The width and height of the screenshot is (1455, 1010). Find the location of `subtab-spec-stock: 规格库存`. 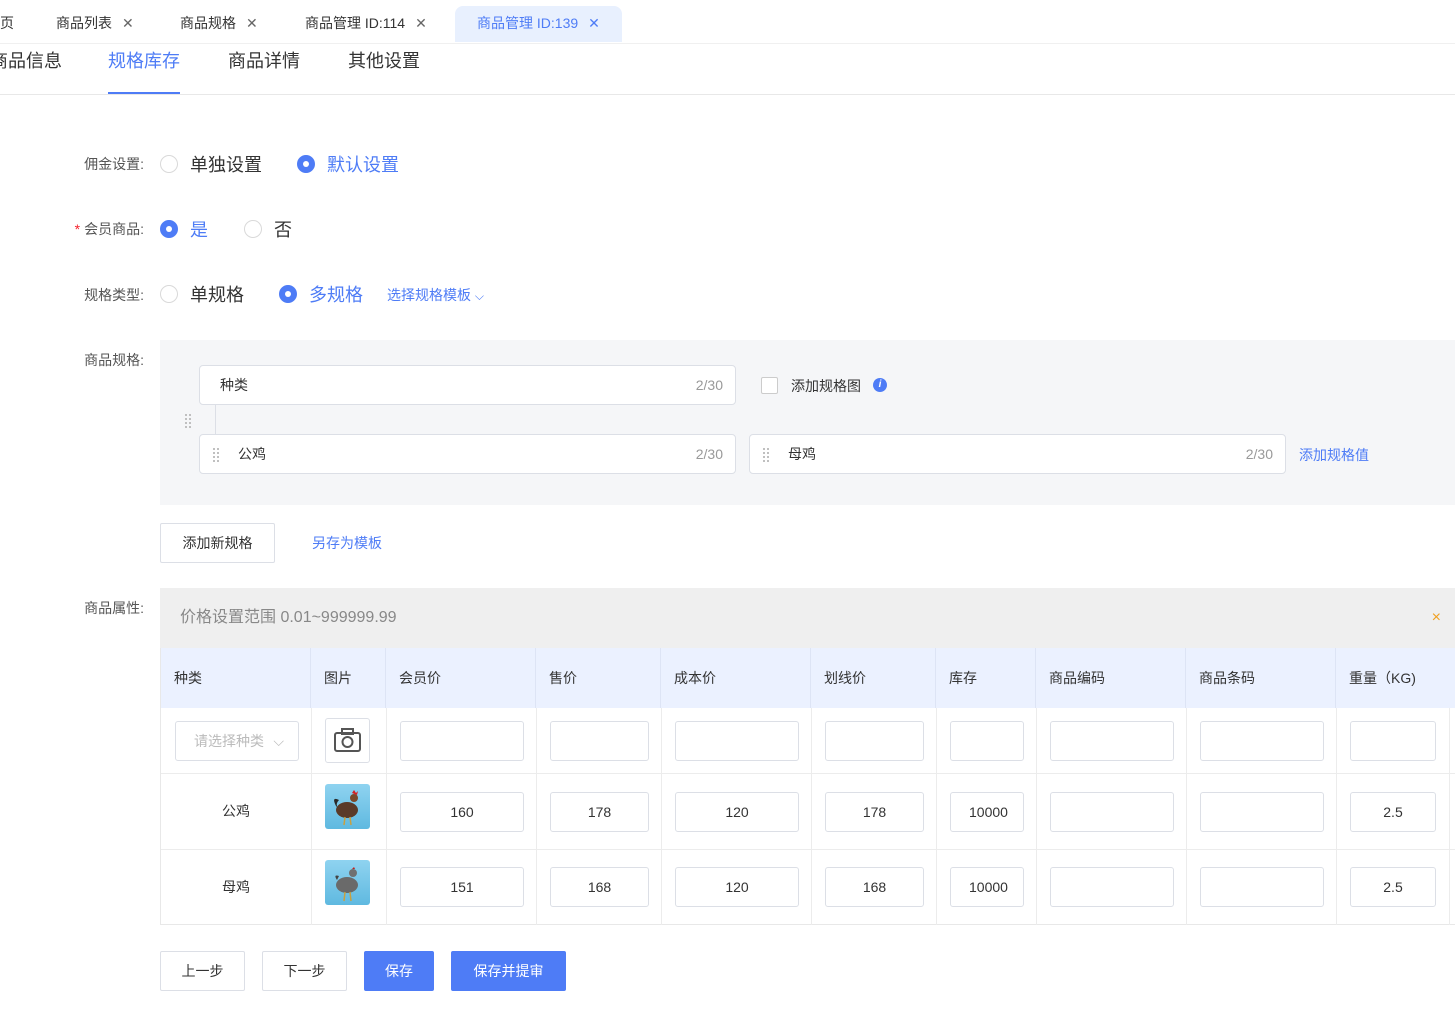

subtab-spec-stock: 规格库存 is located at coordinates (144, 71).